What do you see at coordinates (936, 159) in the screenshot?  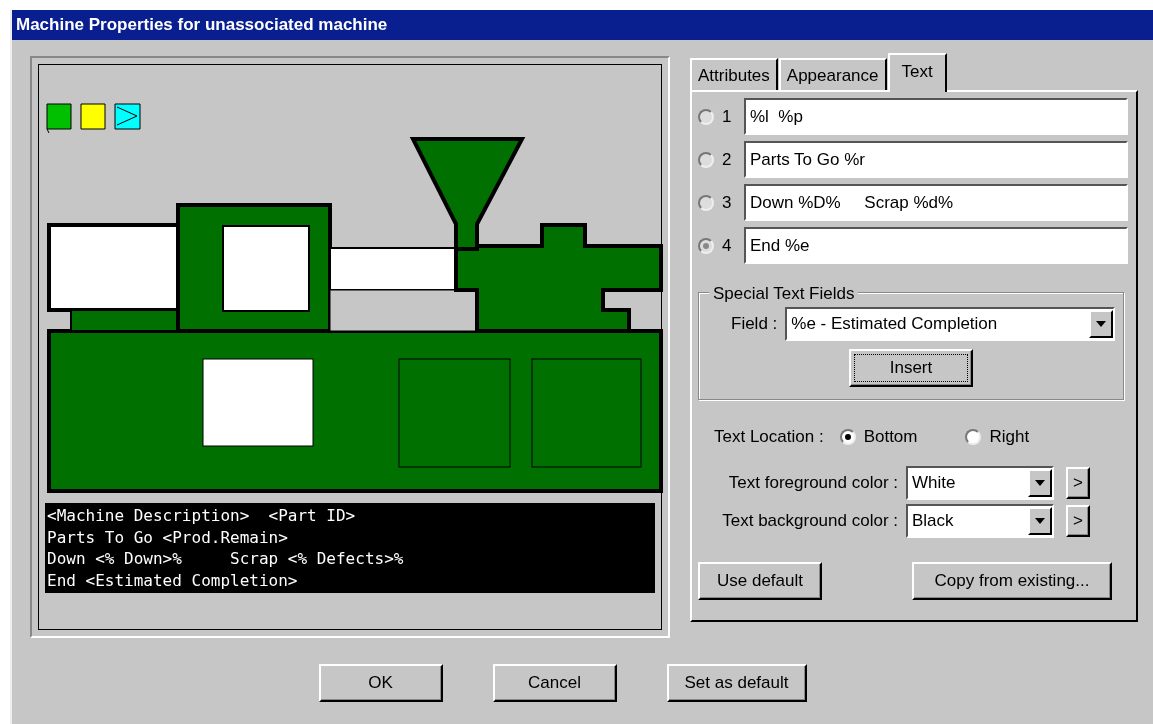 I see `text-input-field: Parts To Go %r` at bounding box center [936, 159].